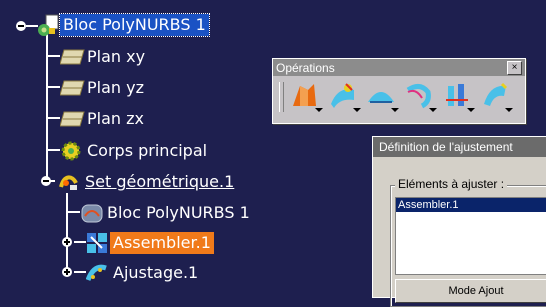 The width and height of the screenshot is (546, 307). What do you see at coordinates (471, 205) in the screenshot?
I see `list-item: Assembler.1` at bounding box center [471, 205].